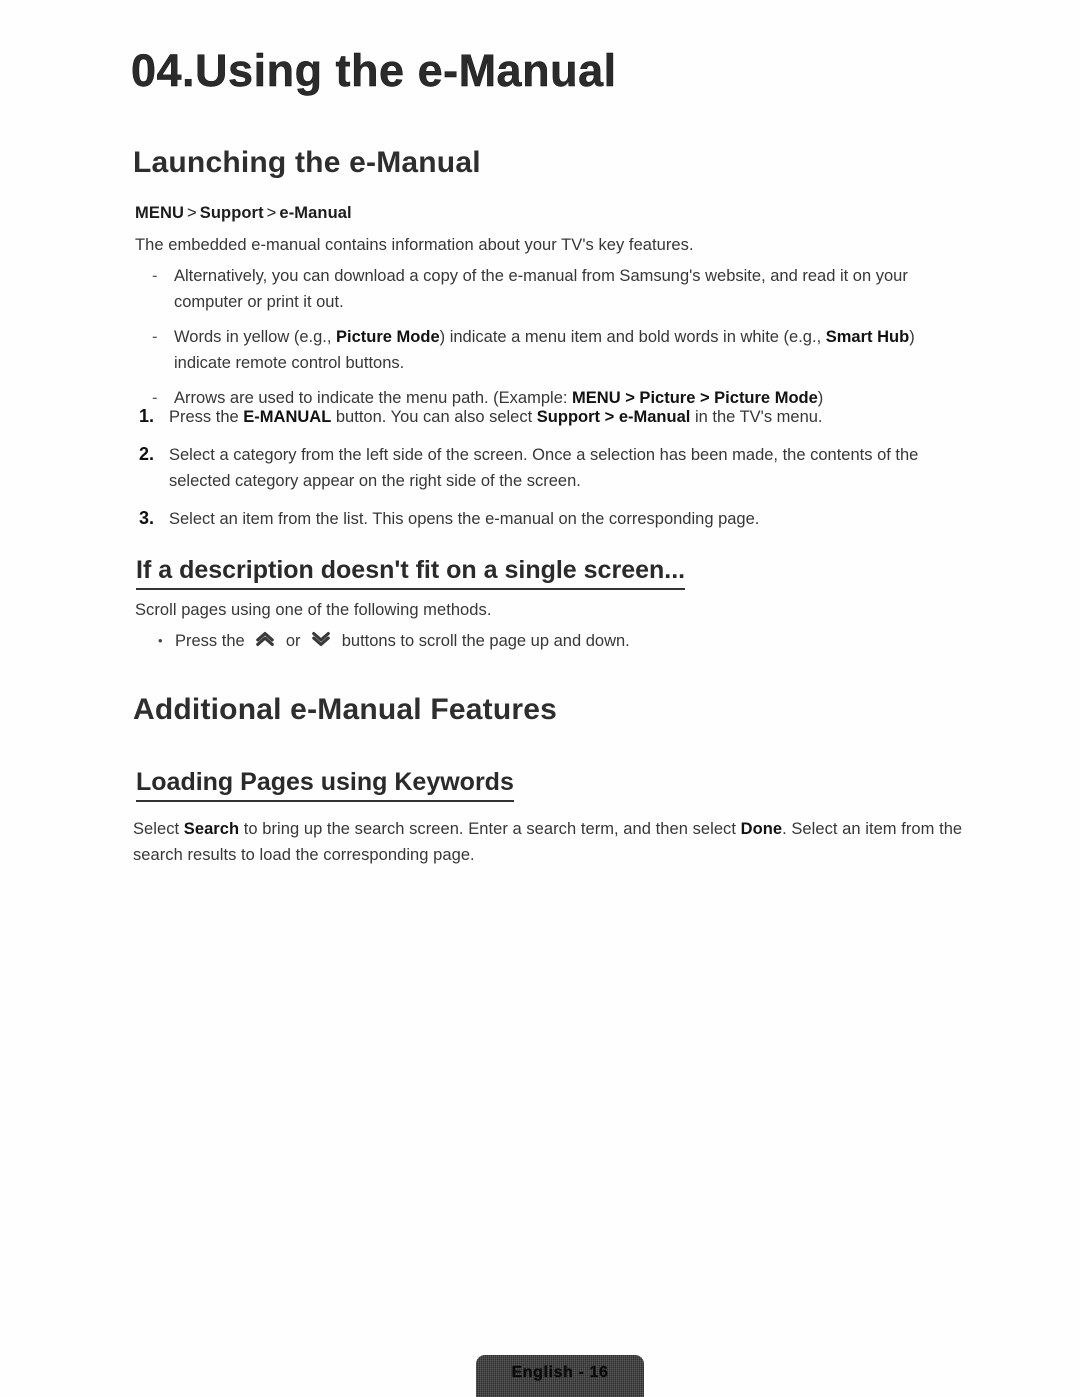 This screenshot has width=1080, height=1397. What do you see at coordinates (211, 829) in the screenshot?
I see `emphasis-text: Search` at bounding box center [211, 829].